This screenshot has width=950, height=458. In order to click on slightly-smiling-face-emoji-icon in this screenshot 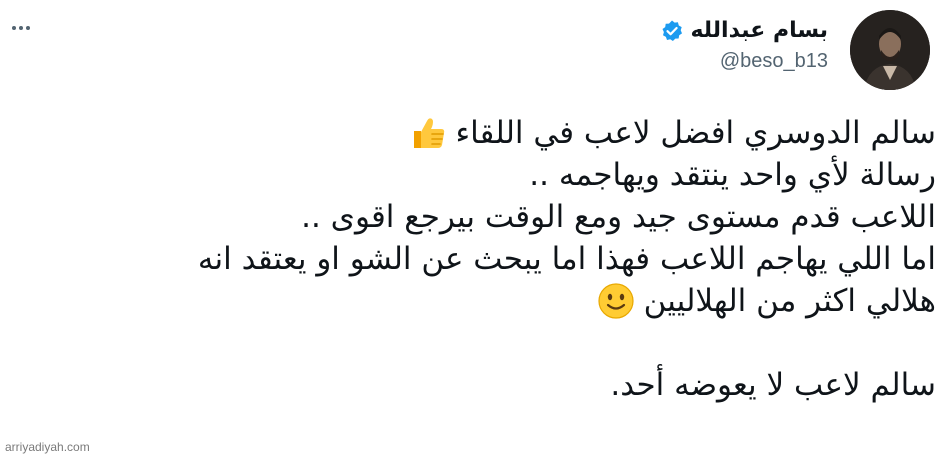, I will do `click(616, 301)`.